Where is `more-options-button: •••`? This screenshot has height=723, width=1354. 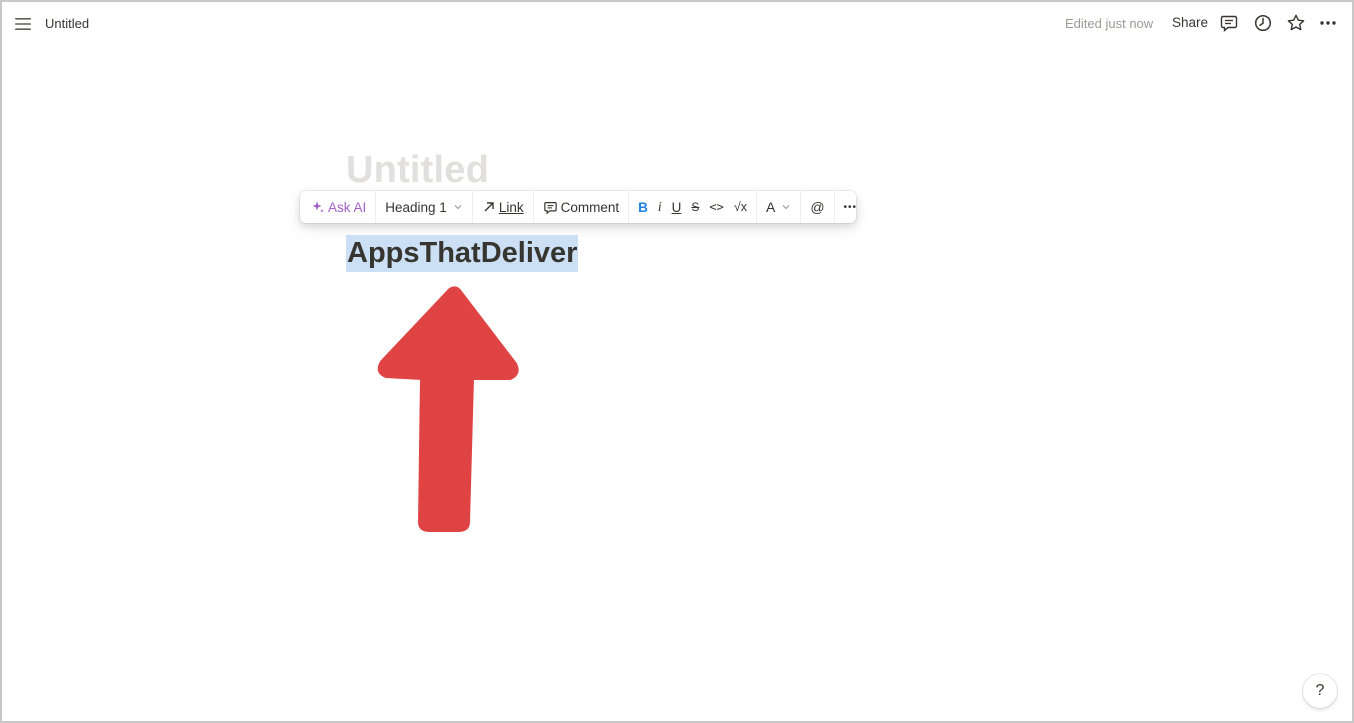
more-options-button: ••• is located at coordinates (851, 207).